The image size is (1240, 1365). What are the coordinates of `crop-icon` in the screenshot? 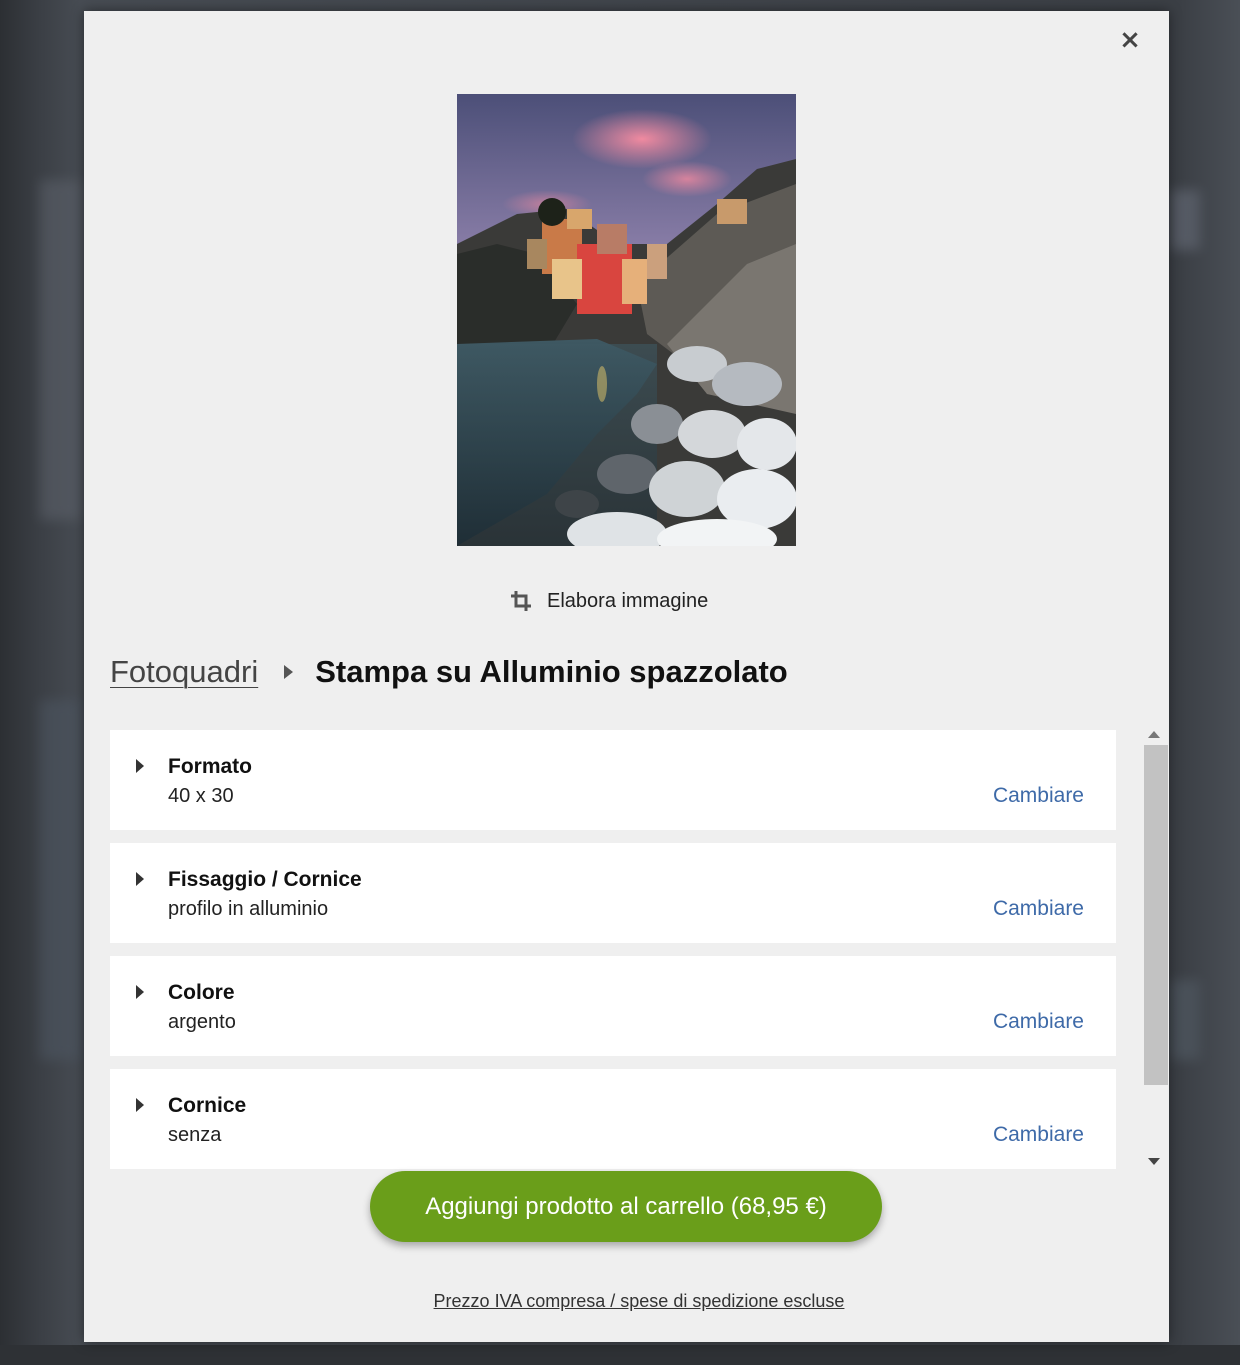 It's located at (521, 601).